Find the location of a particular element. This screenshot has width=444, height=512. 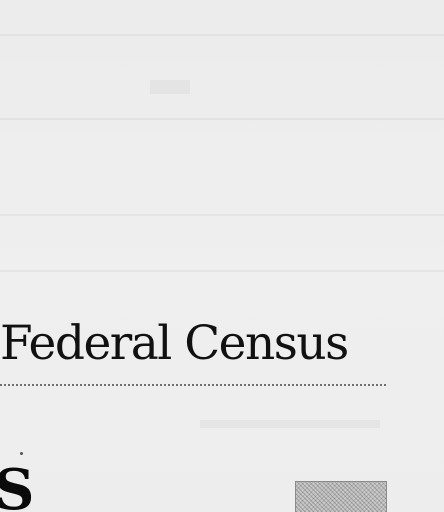

next-heading-fragment: S is located at coordinates (17, 484).